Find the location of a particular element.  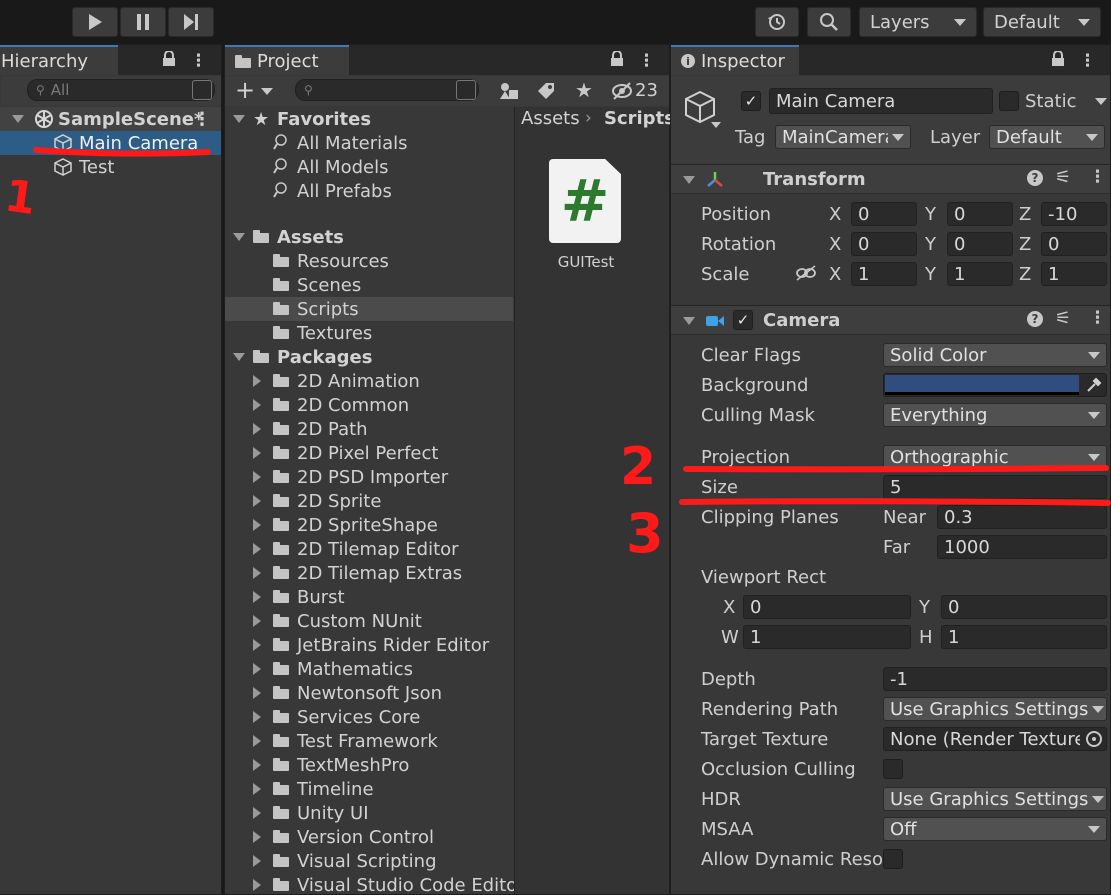

static-dropdown-icon is located at coordinates (1101, 101).